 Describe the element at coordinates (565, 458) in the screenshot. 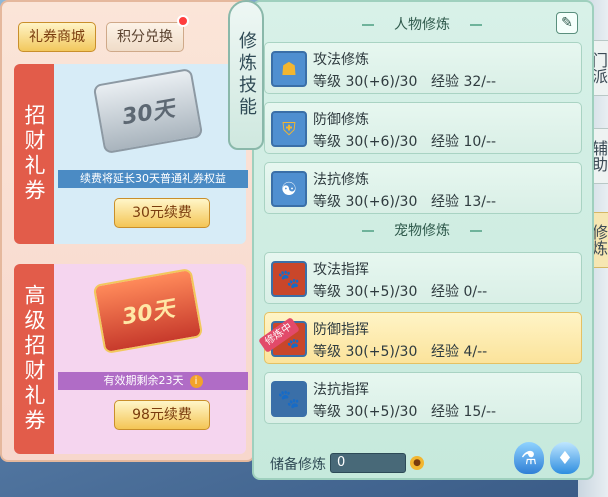

I see `spirit-flame-icon: ♦` at that location.